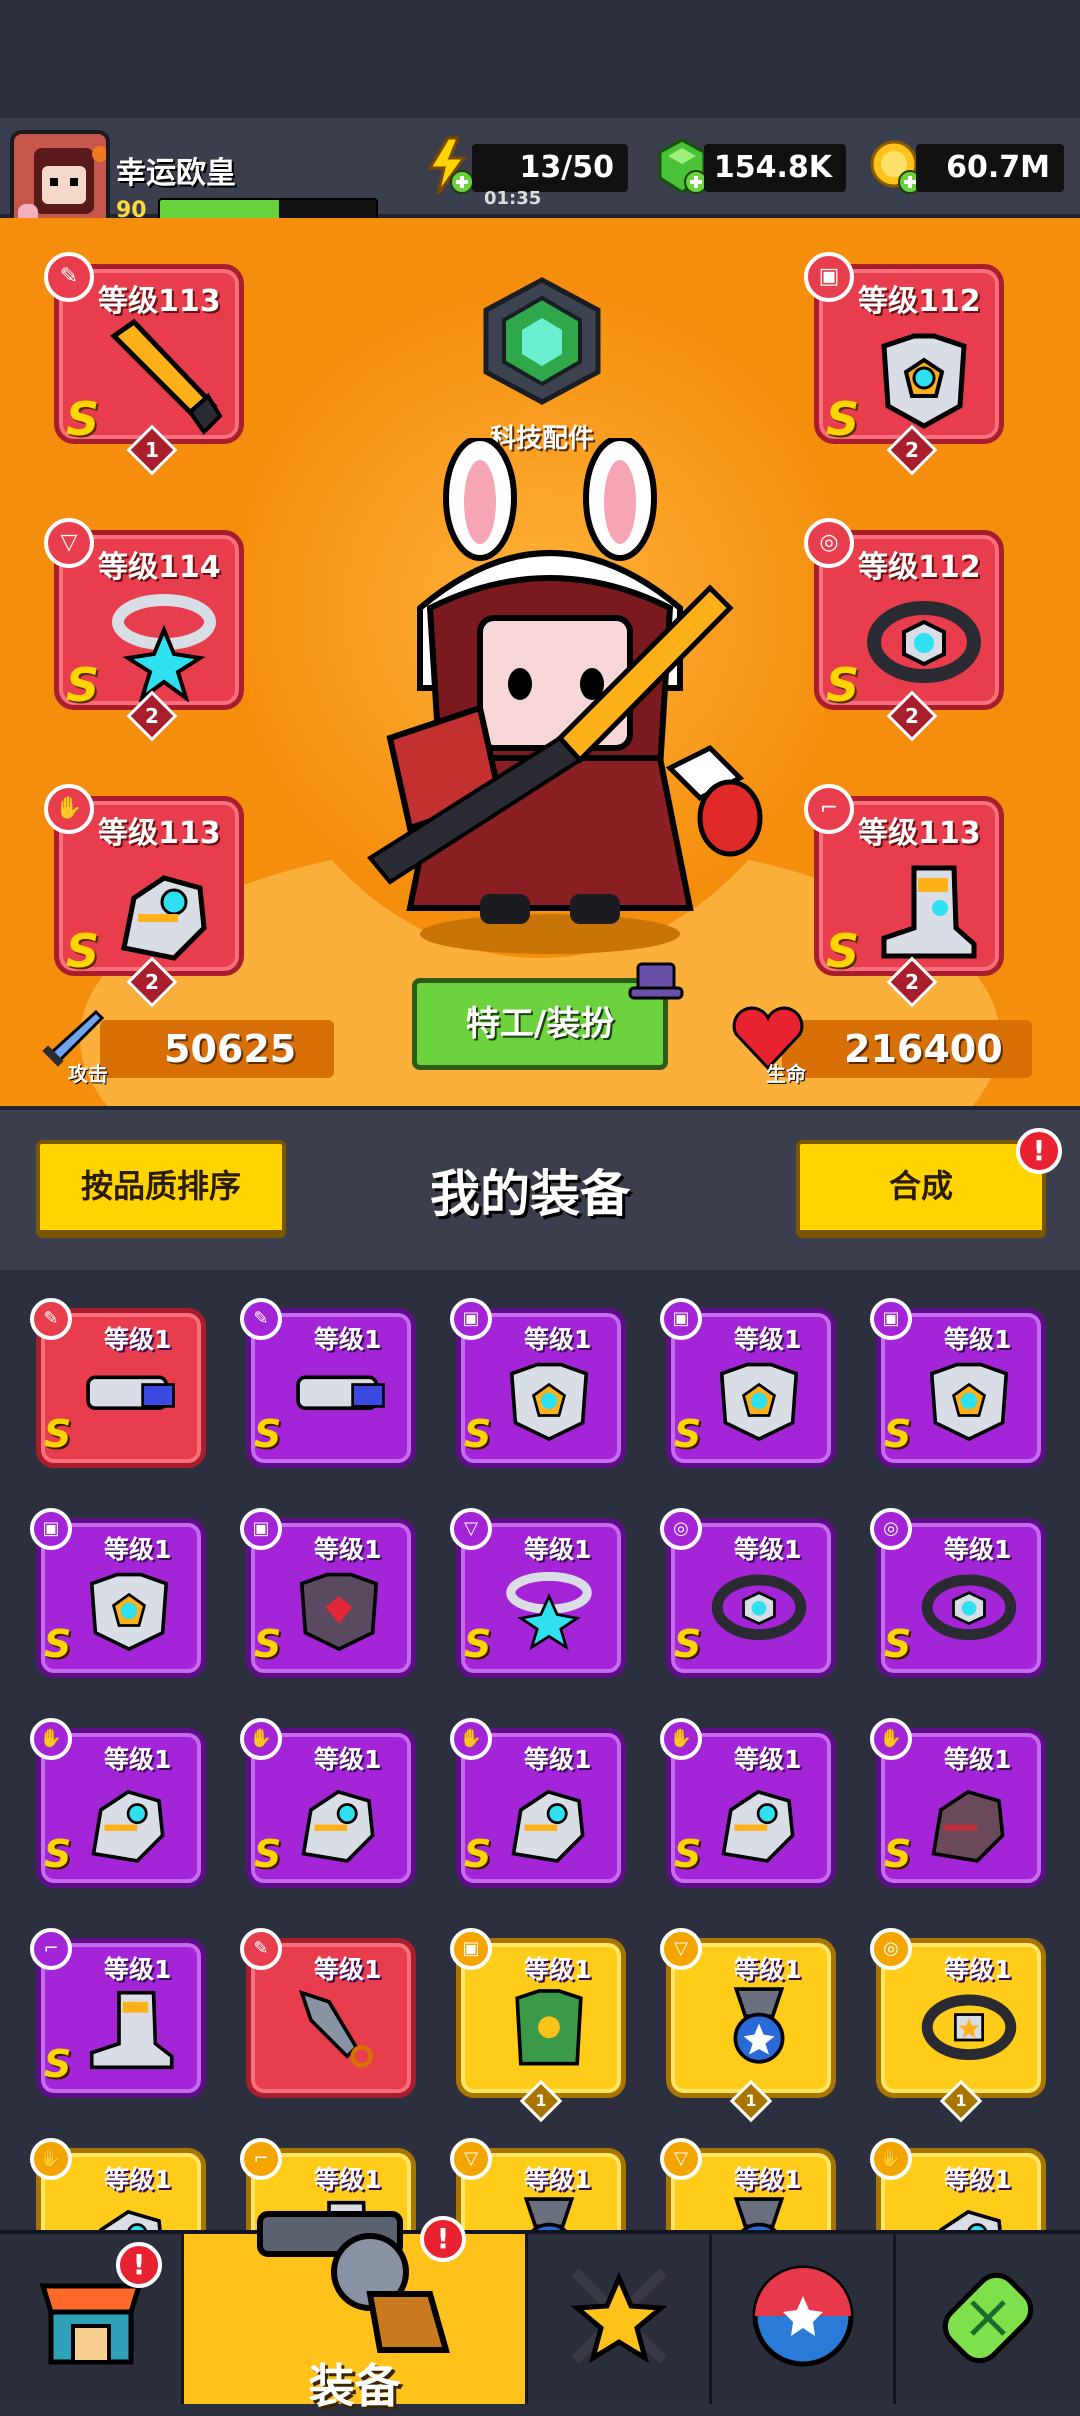  I want to click on nav-equipment: ! 装备, so click(356, 2312).